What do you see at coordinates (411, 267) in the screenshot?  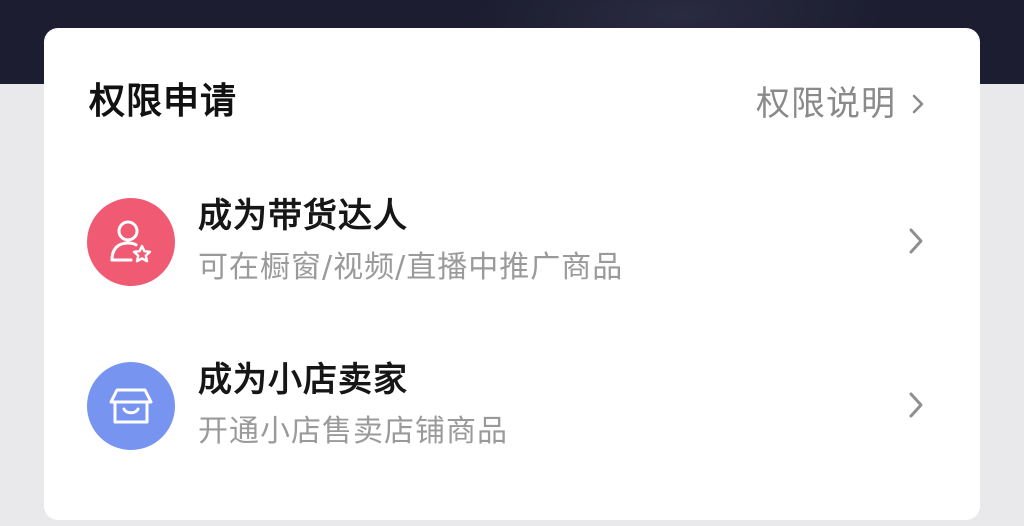 I see `row-subtitle: 可在橱窗/视频/直播中推广商品` at bounding box center [411, 267].